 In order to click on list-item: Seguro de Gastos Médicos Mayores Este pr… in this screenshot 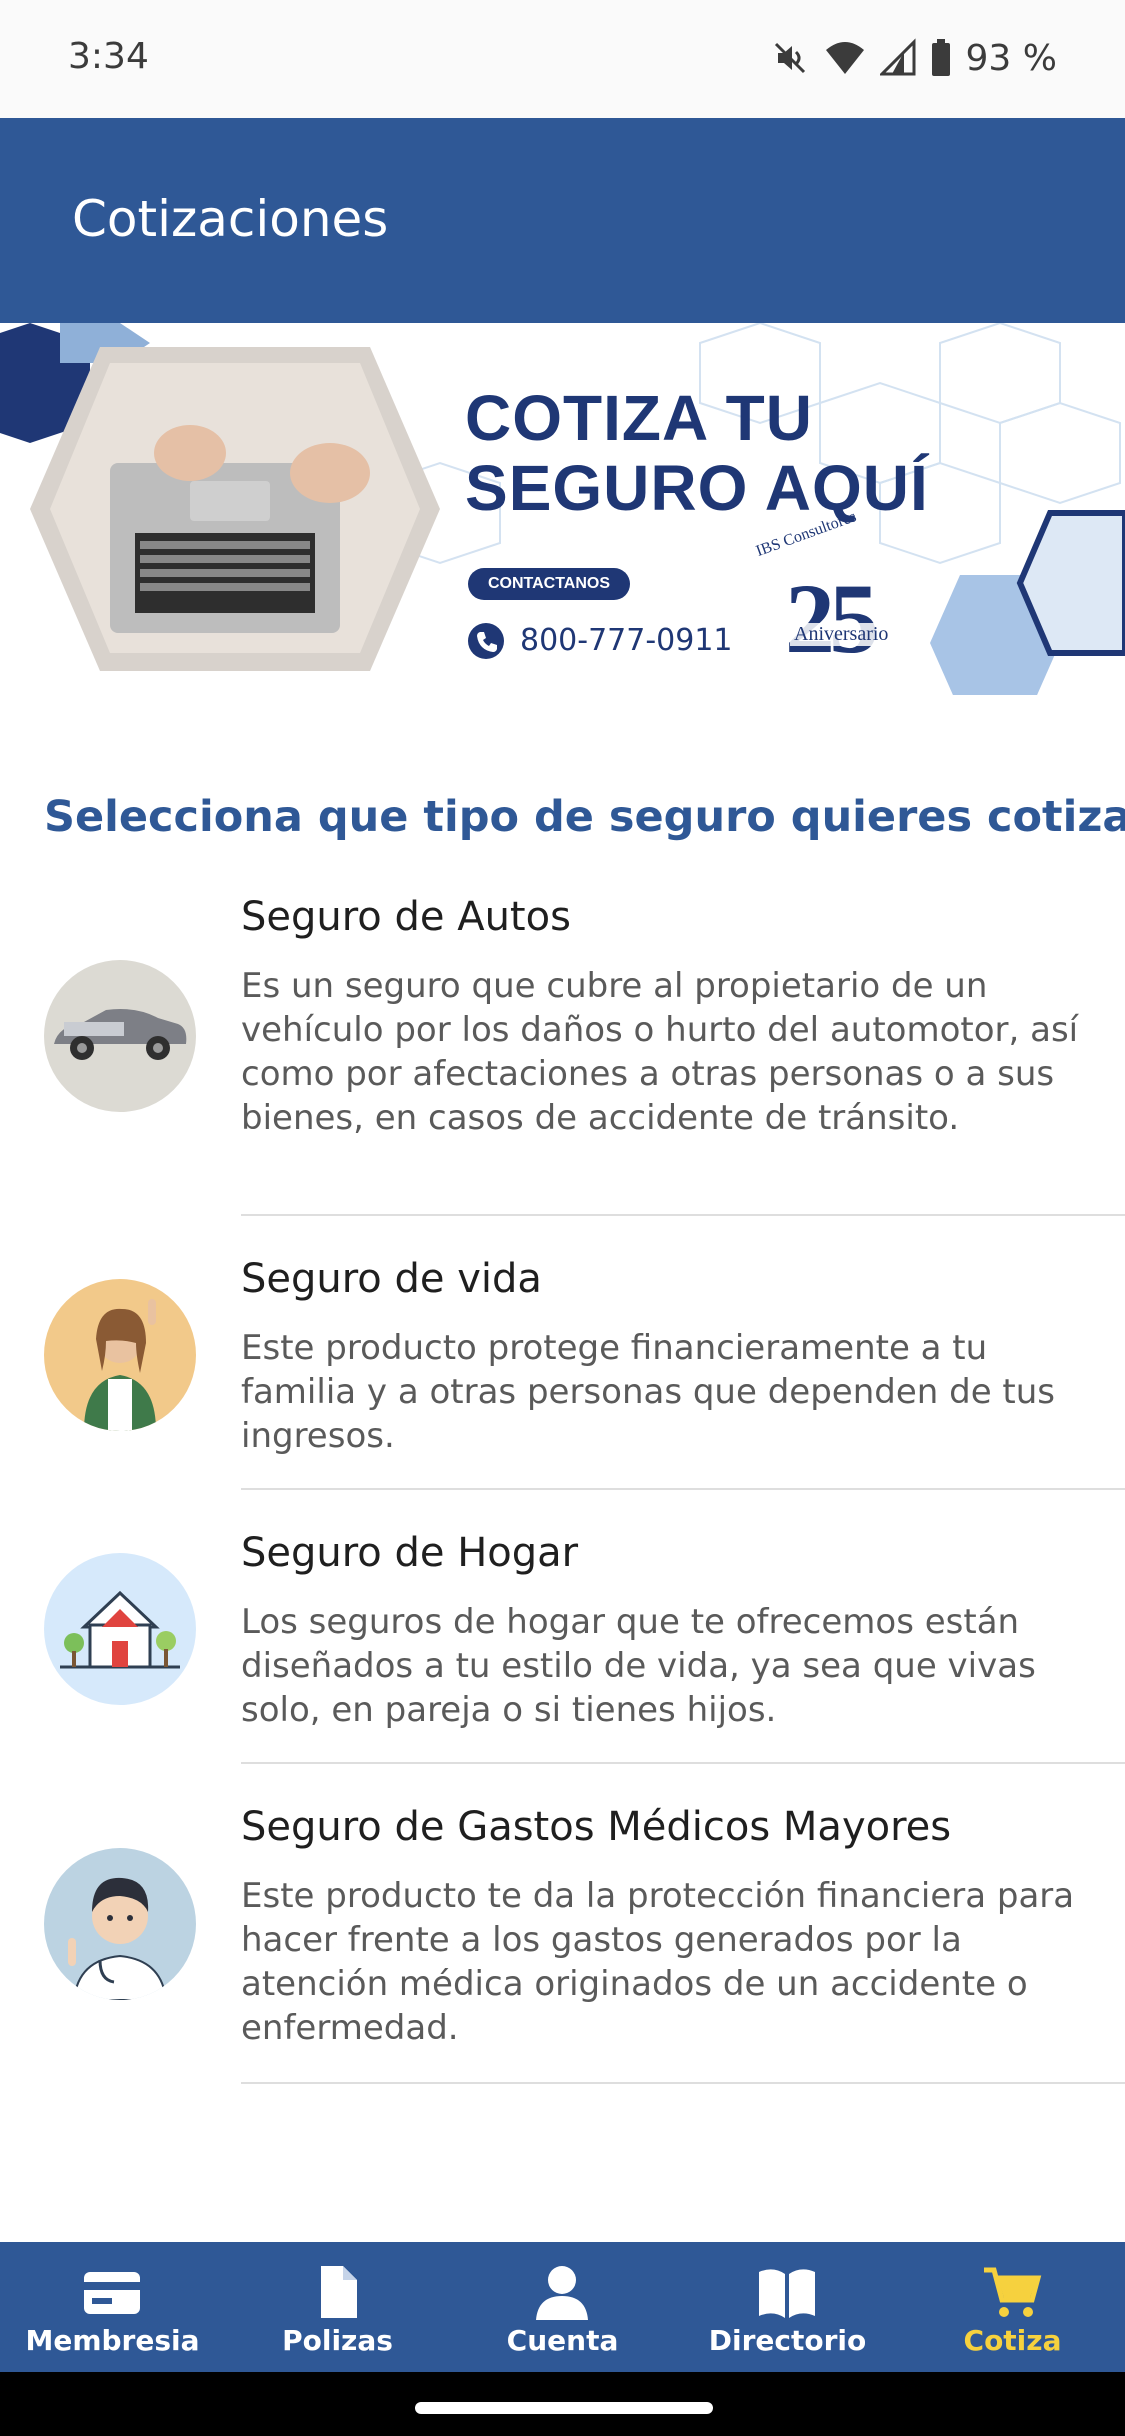, I will do `click(562, 1943)`.